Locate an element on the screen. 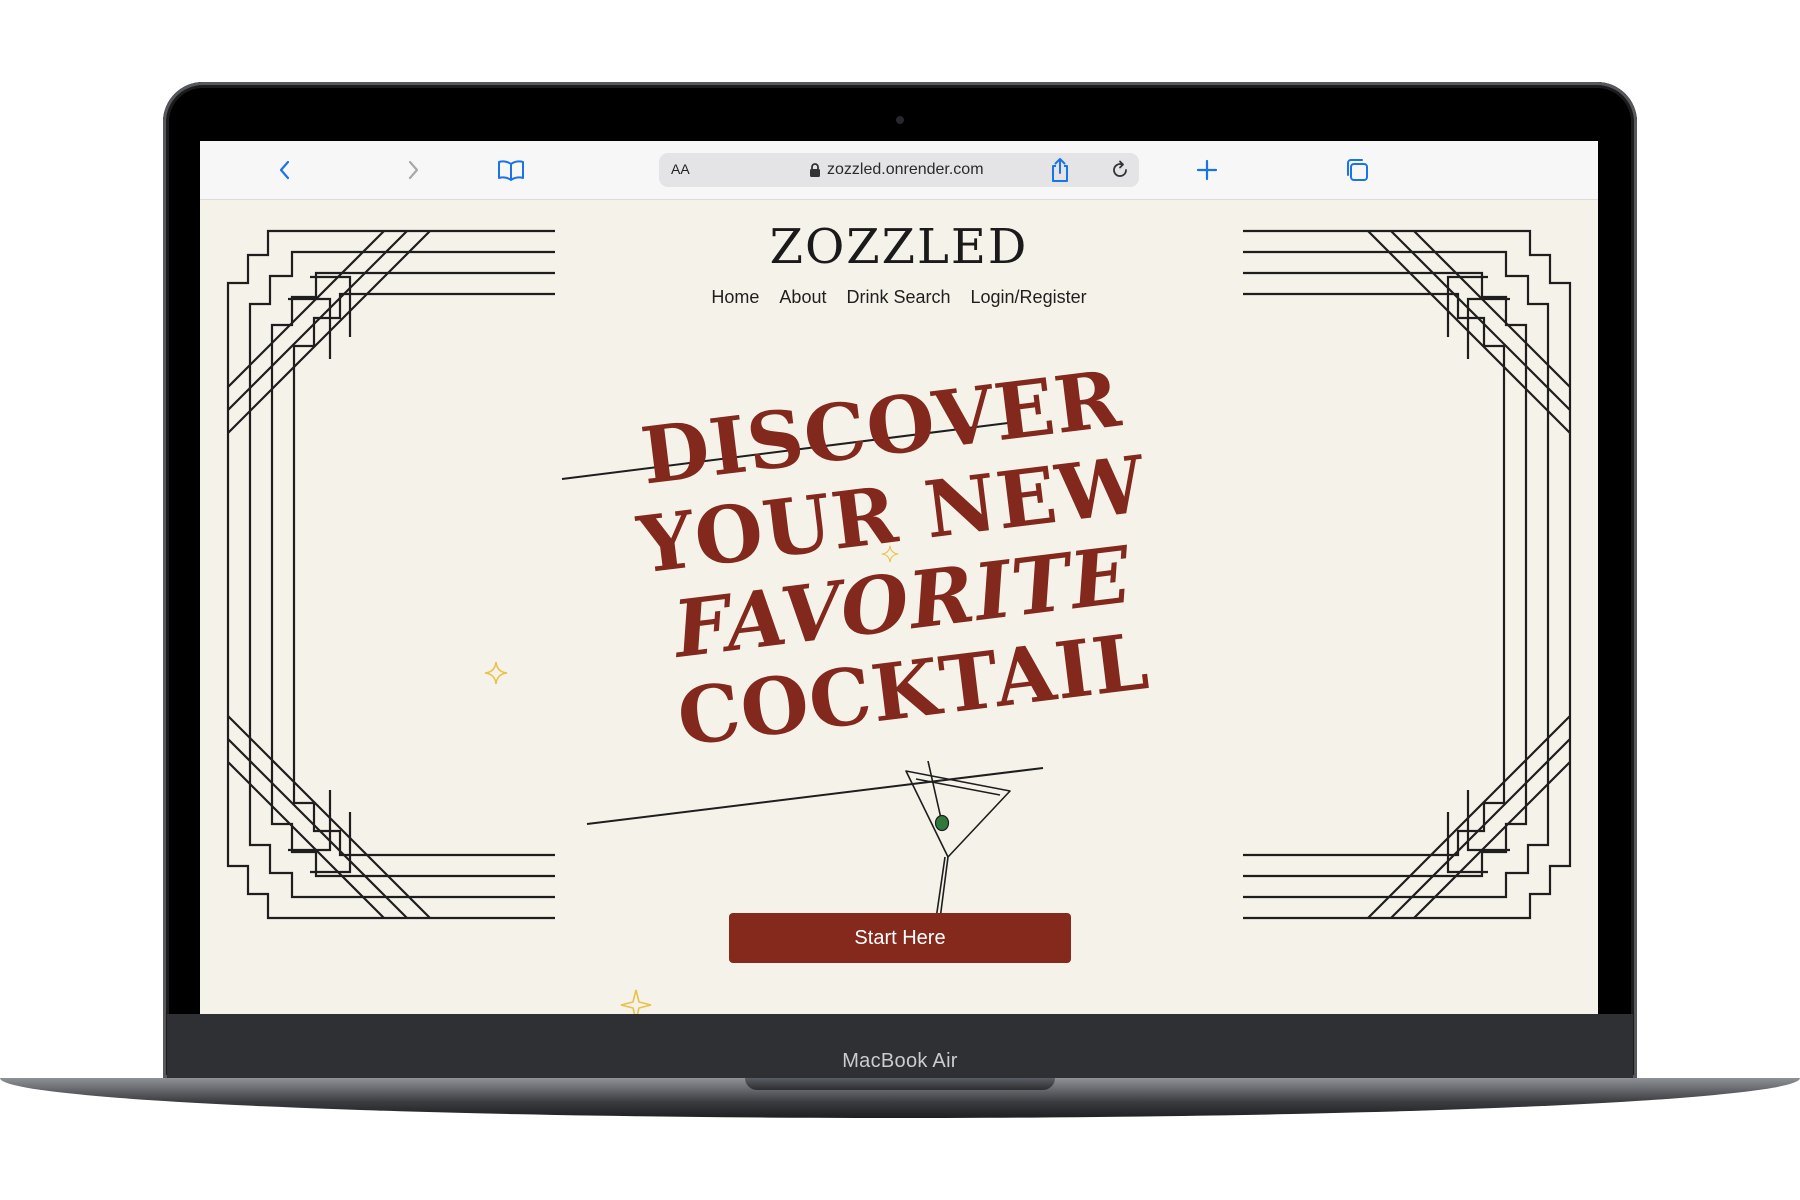 Image resolution: width=1800 pixels, height=1200 pixels. share-icon is located at coordinates (1060, 170).